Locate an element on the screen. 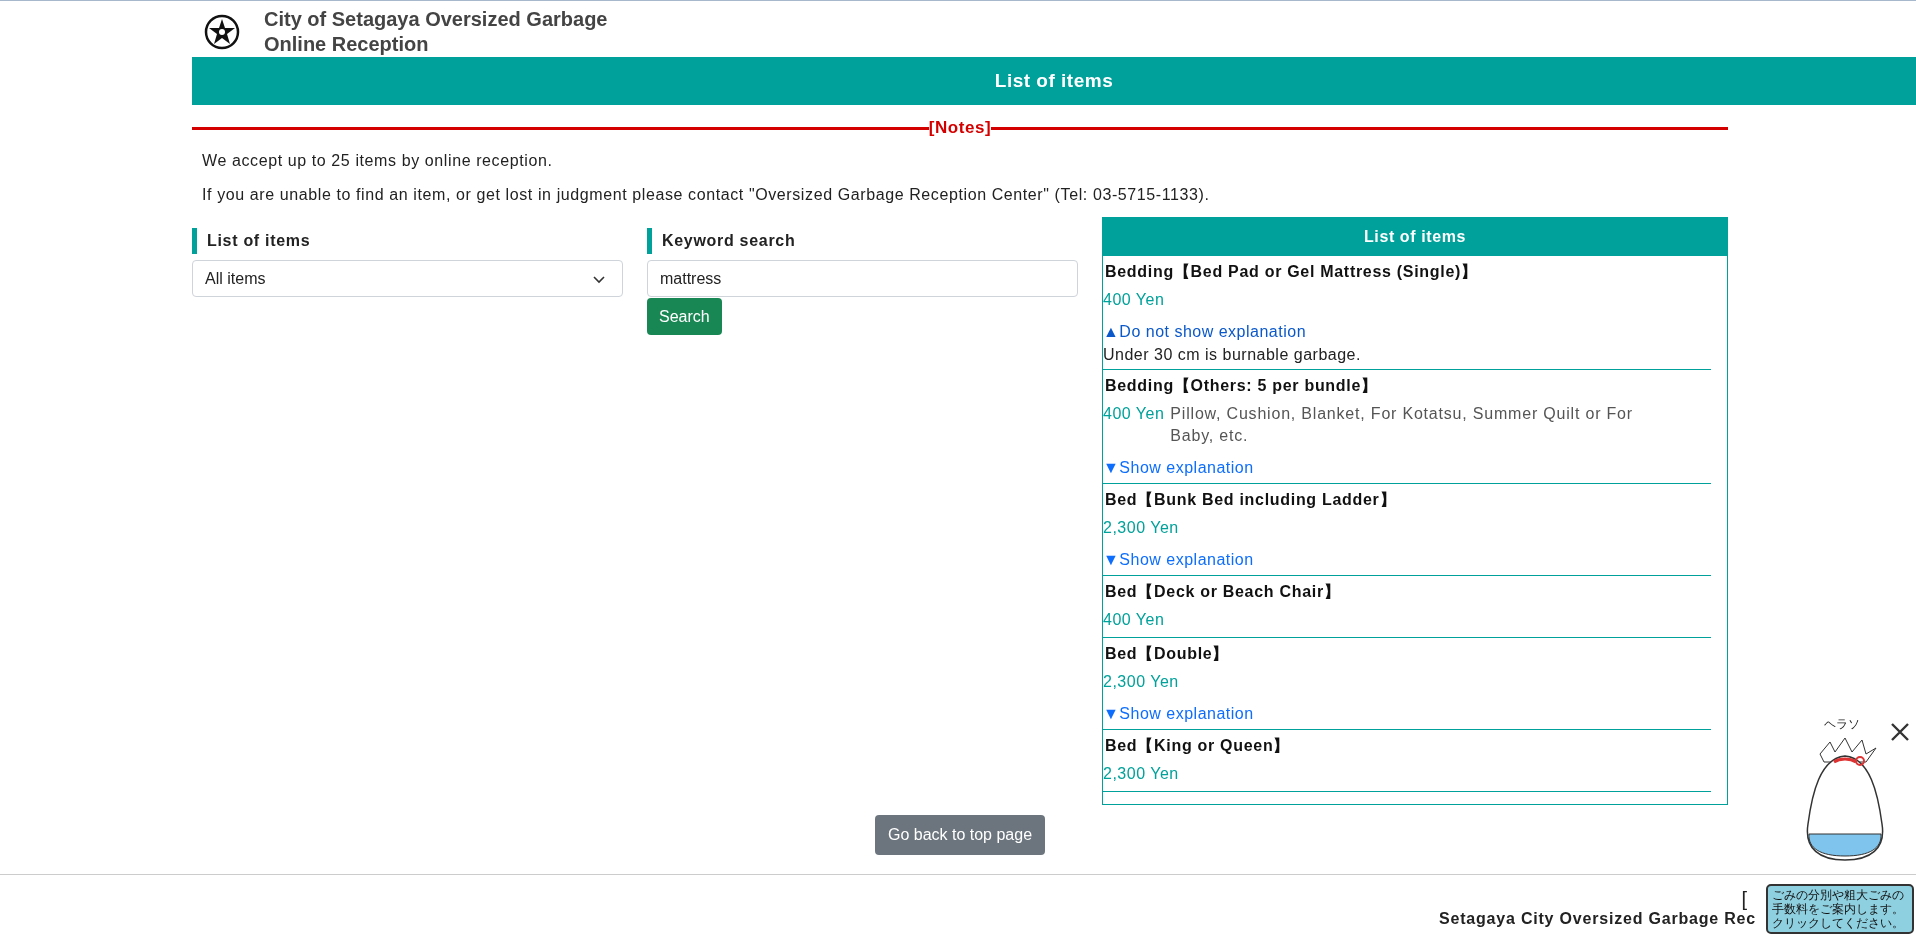 The height and width of the screenshot is (936, 1916). item-name: Bed【King or Queen】 is located at coordinates (1198, 746).